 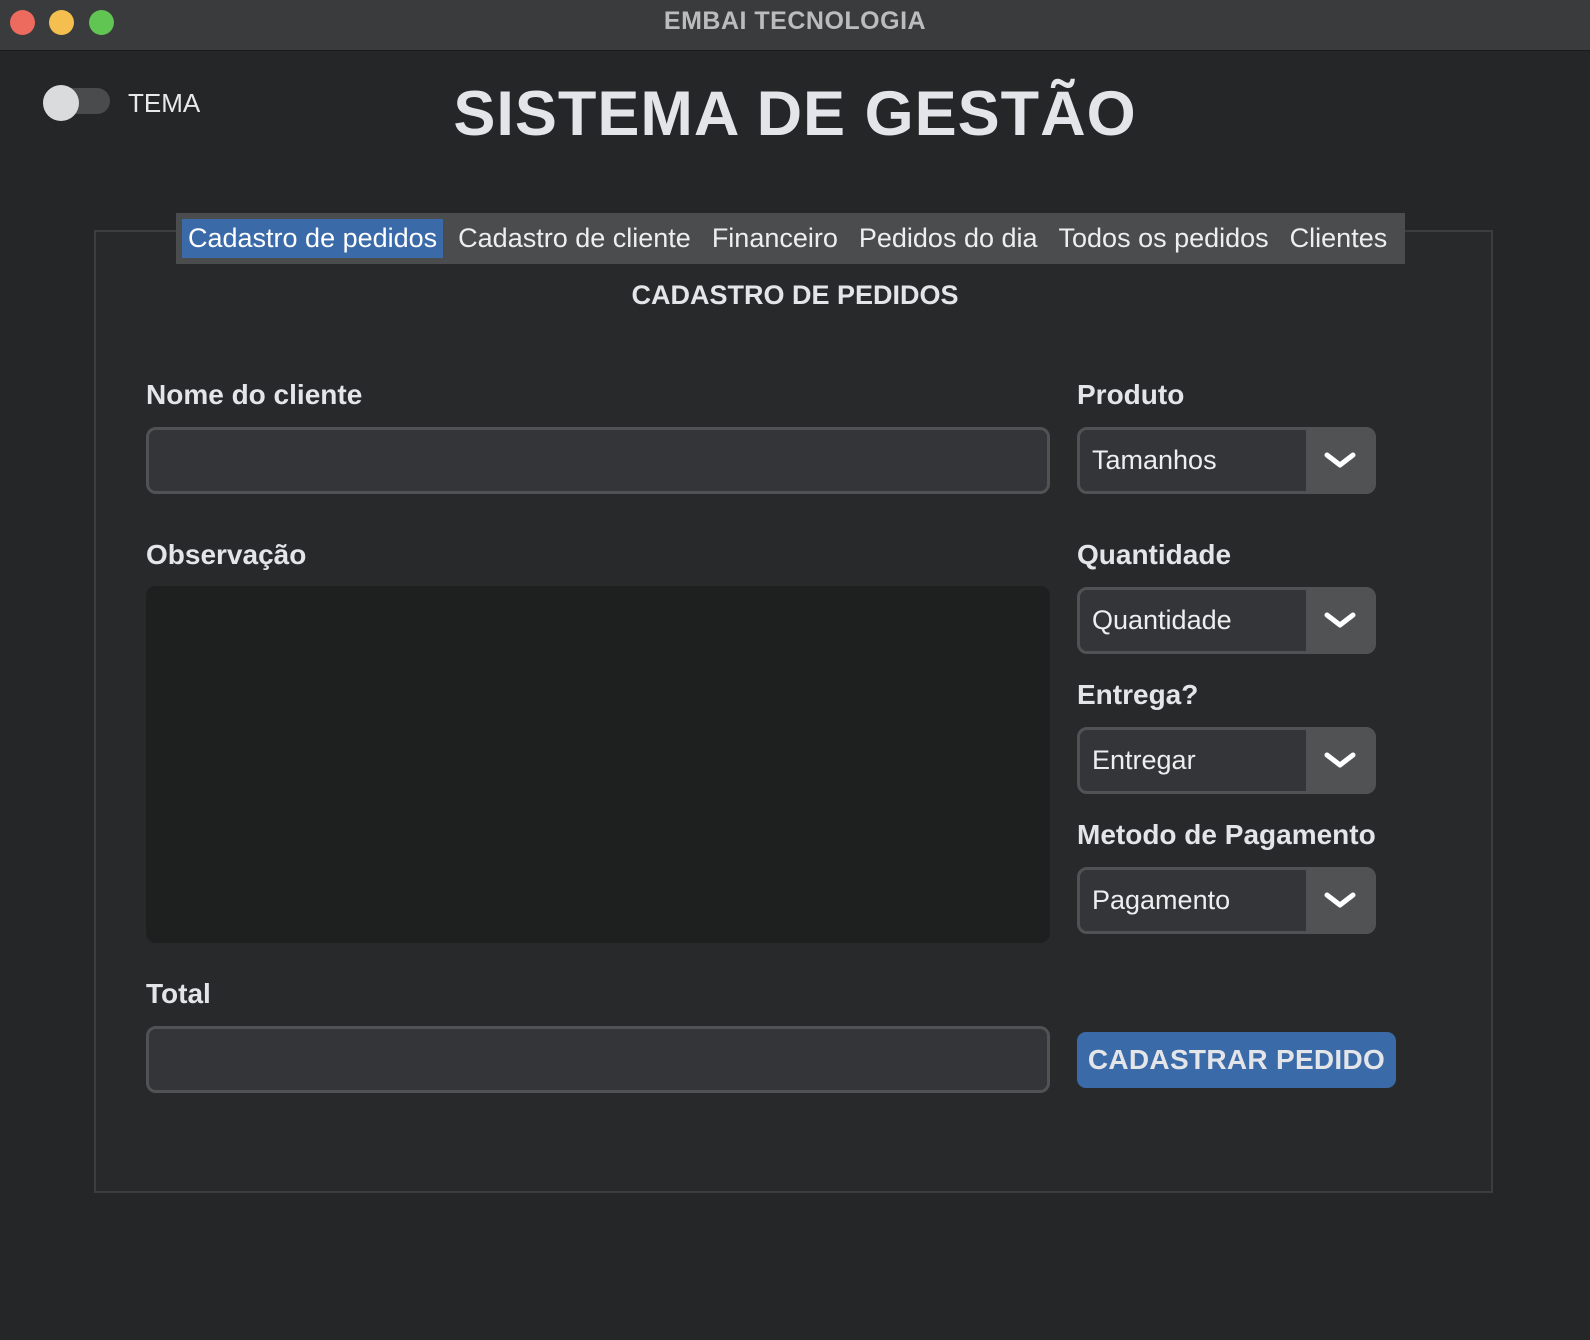 I want to click on quantity-label: Quantidade, so click(x=1154, y=554).